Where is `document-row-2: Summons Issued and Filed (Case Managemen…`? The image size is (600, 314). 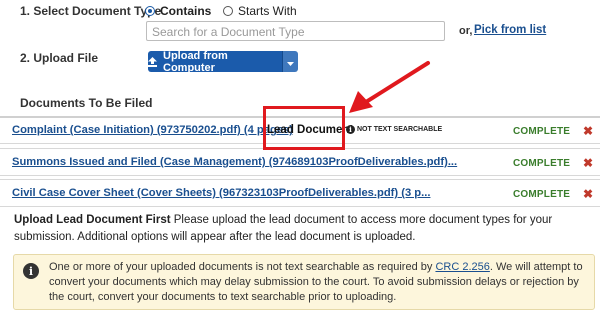
document-row-2: Summons Issued and Filed (Case Managemen… is located at coordinates (300, 162).